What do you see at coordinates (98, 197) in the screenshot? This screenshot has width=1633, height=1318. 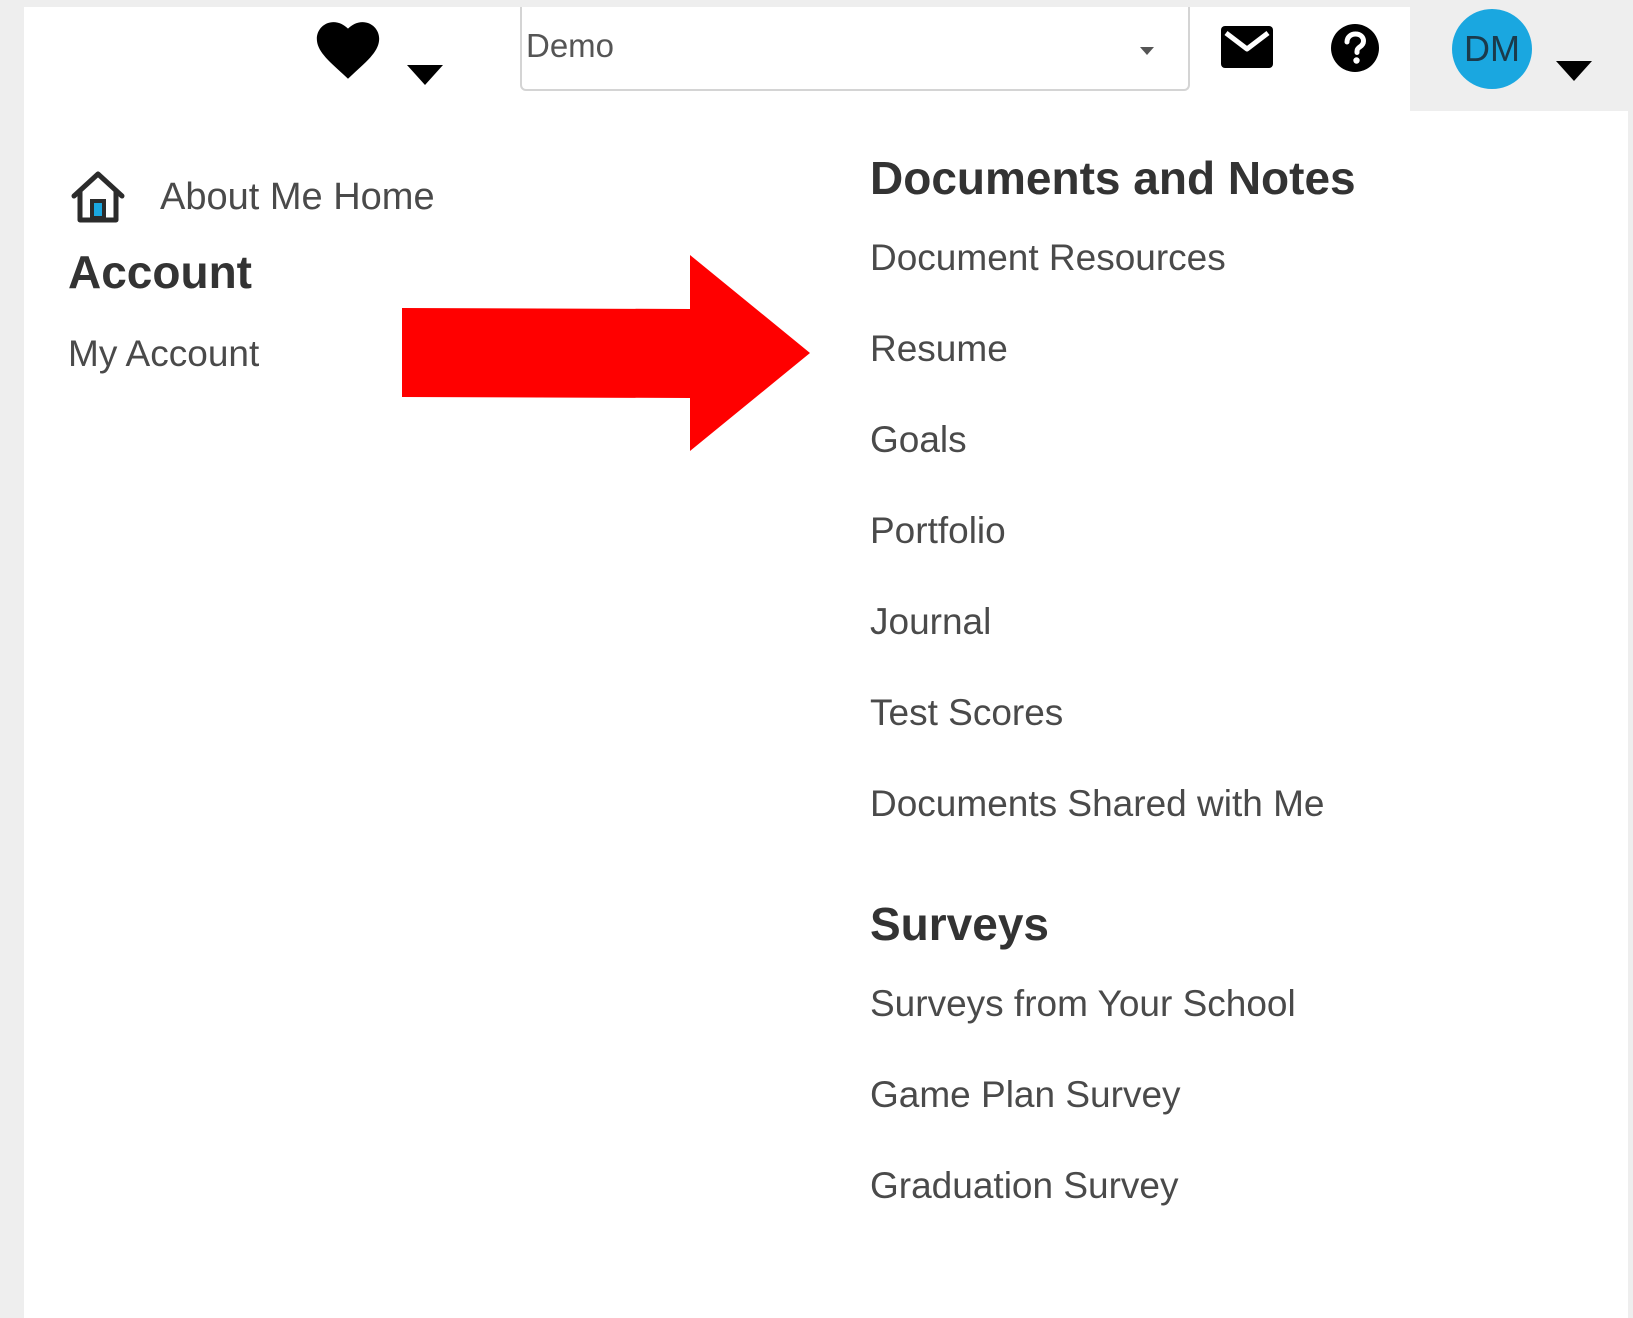 I see `house-icon` at bounding box center [98, 197].